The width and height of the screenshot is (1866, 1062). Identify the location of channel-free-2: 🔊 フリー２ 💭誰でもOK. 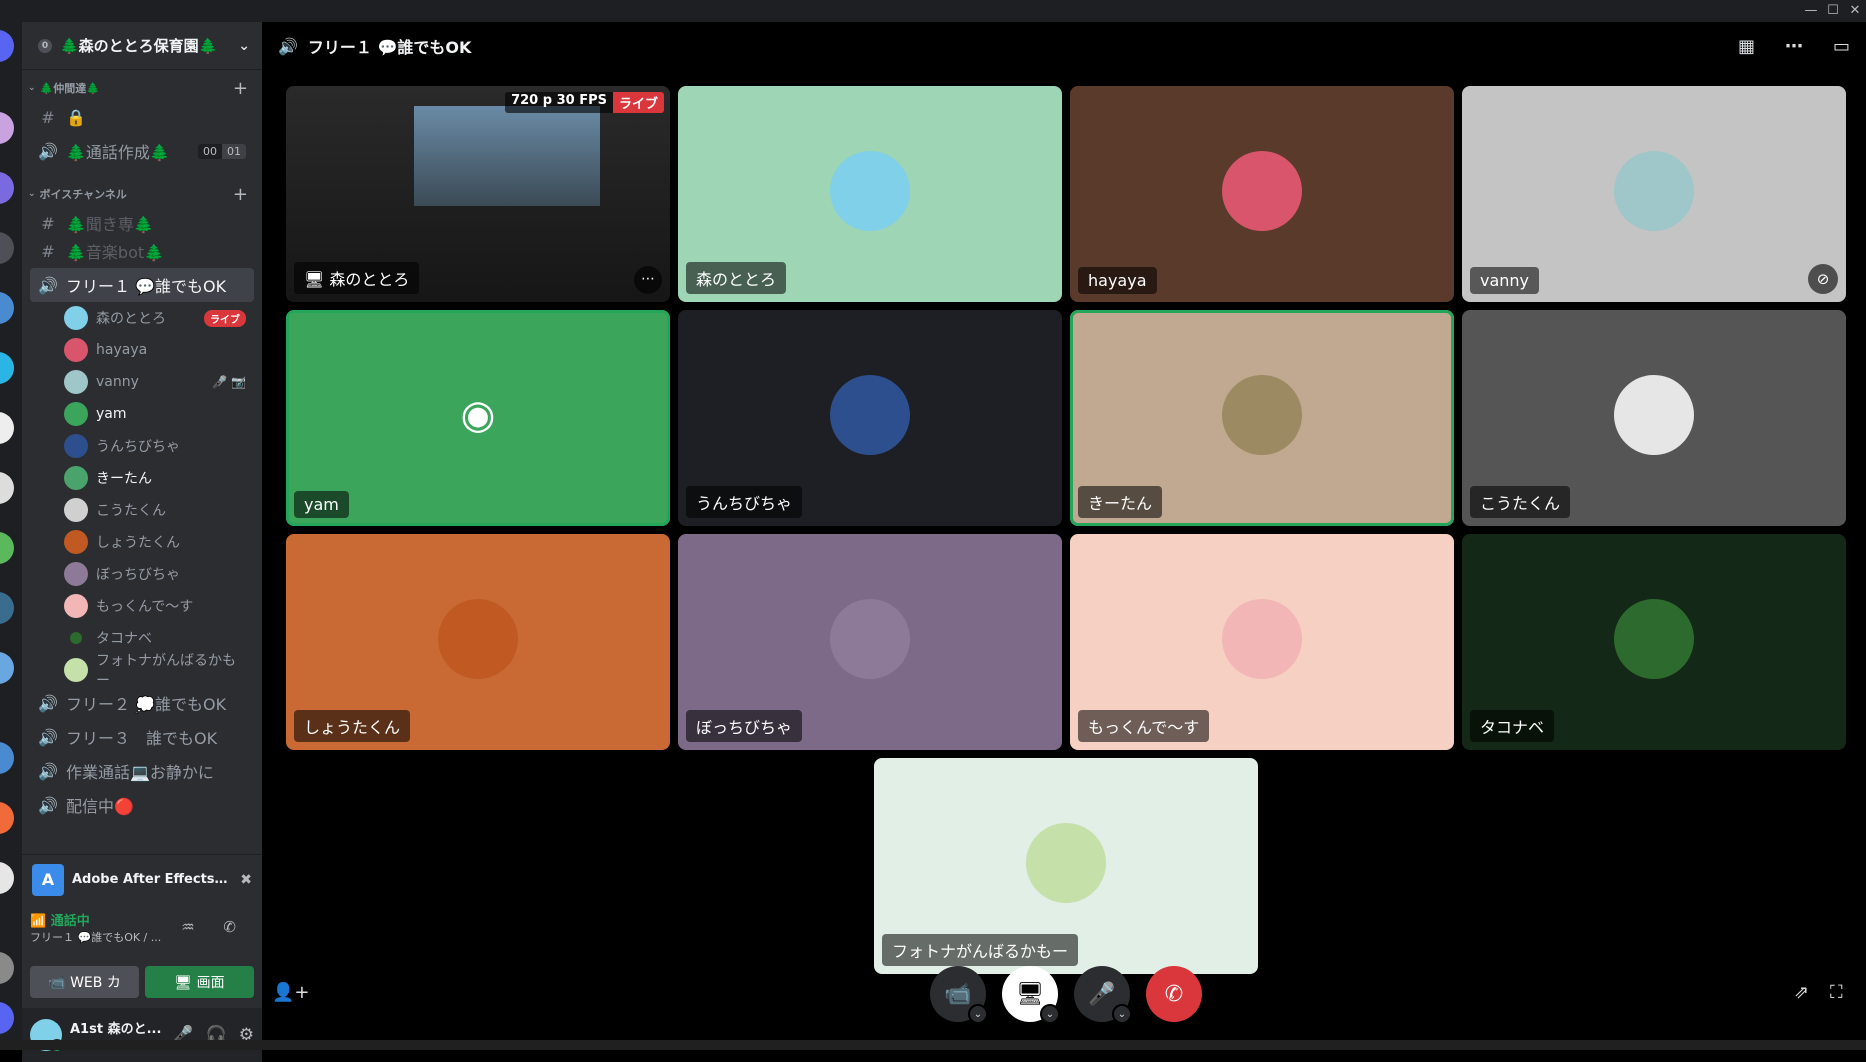
(142, 703).